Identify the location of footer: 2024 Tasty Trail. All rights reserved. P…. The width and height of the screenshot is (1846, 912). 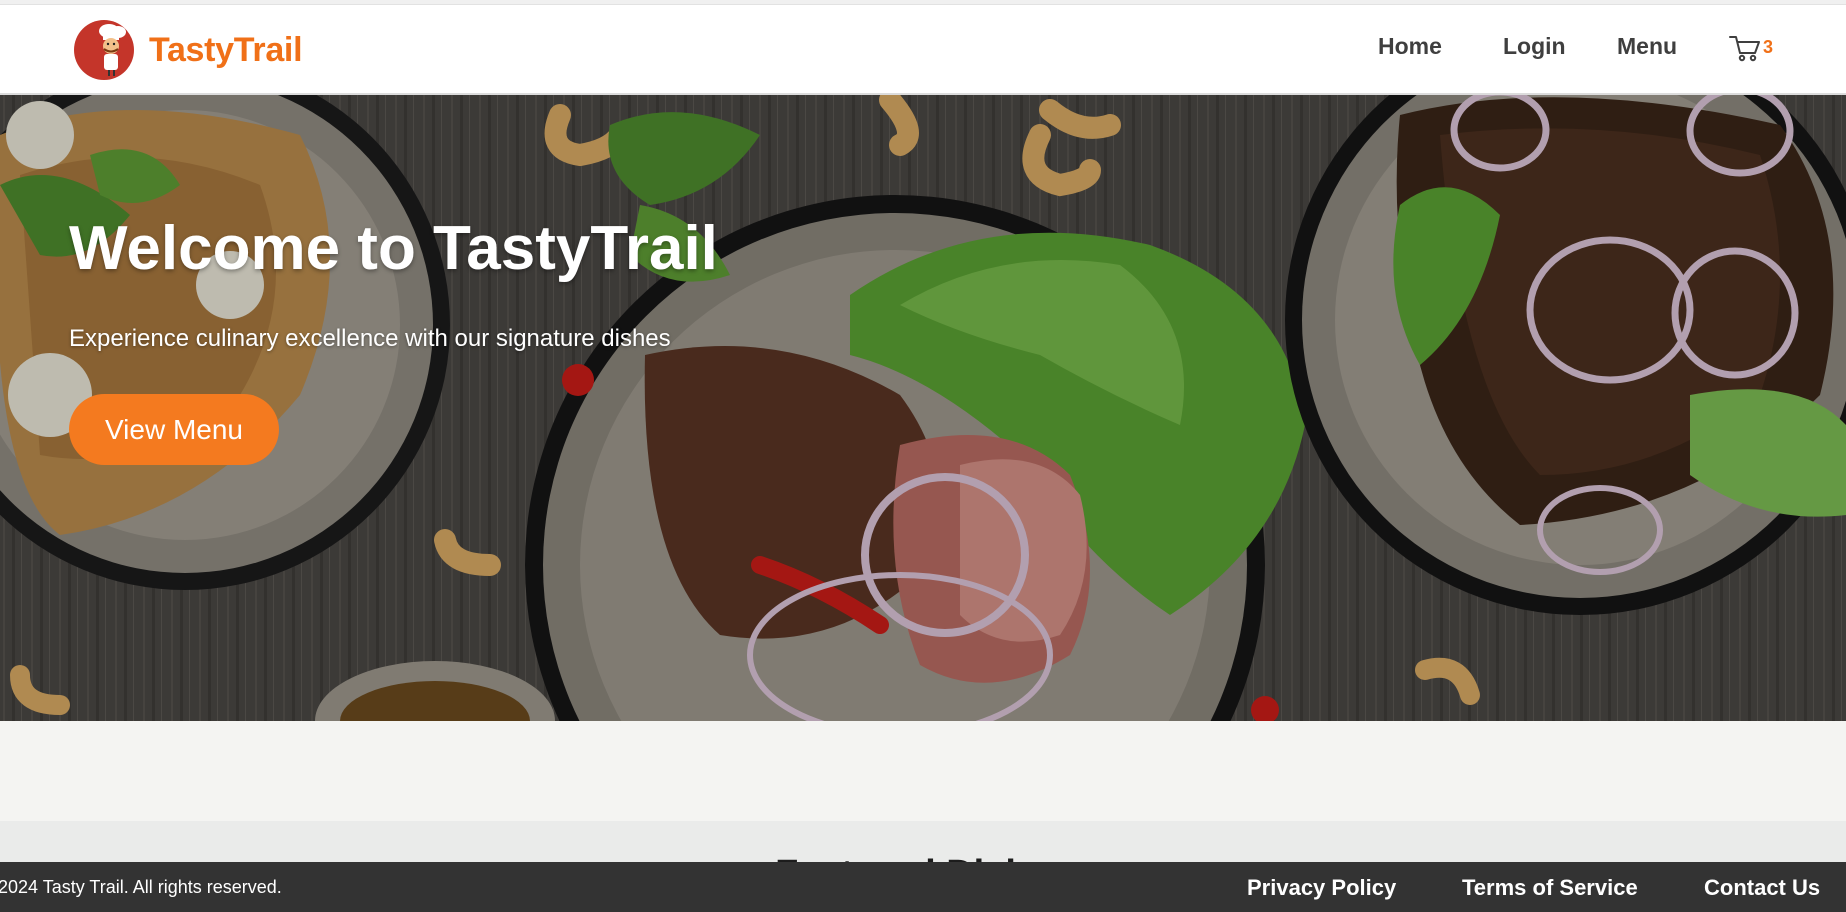
(923, 887).